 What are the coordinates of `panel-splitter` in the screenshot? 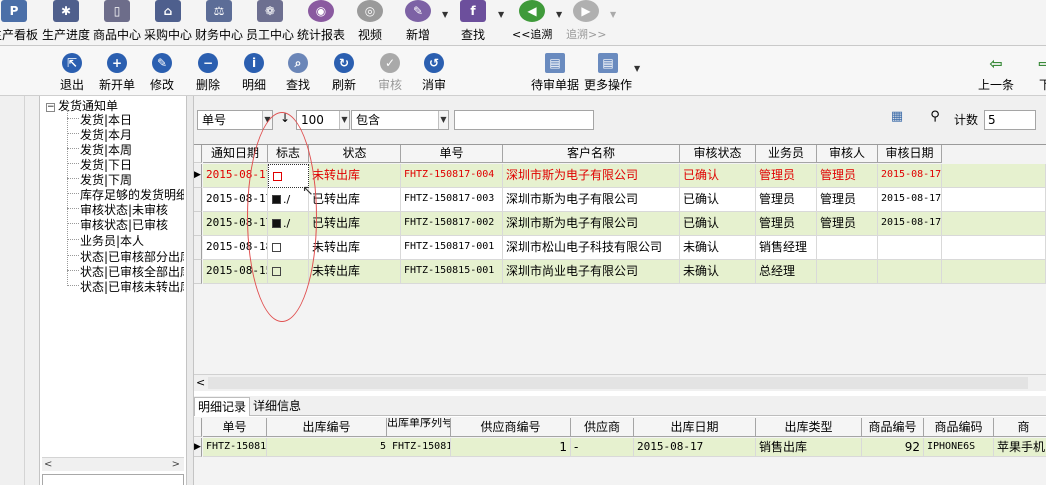 It's located at (190, 290).